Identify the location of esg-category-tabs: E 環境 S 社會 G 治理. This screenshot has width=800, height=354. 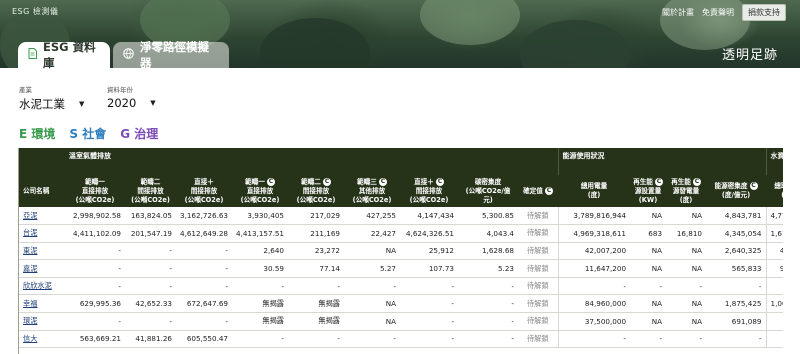
(88, 133).